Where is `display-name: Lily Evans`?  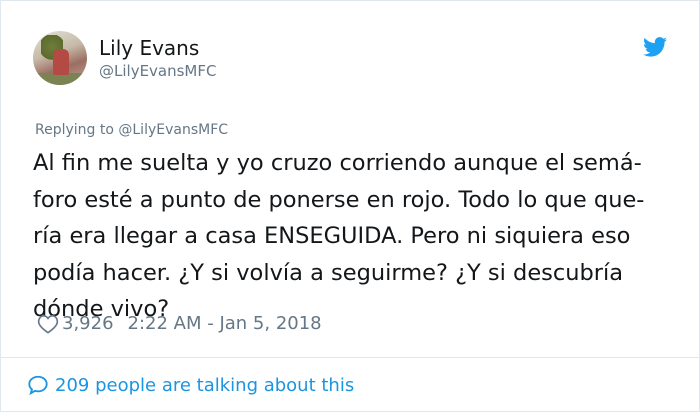 display-name: Lily Evans is located at coordinates (157, 48).